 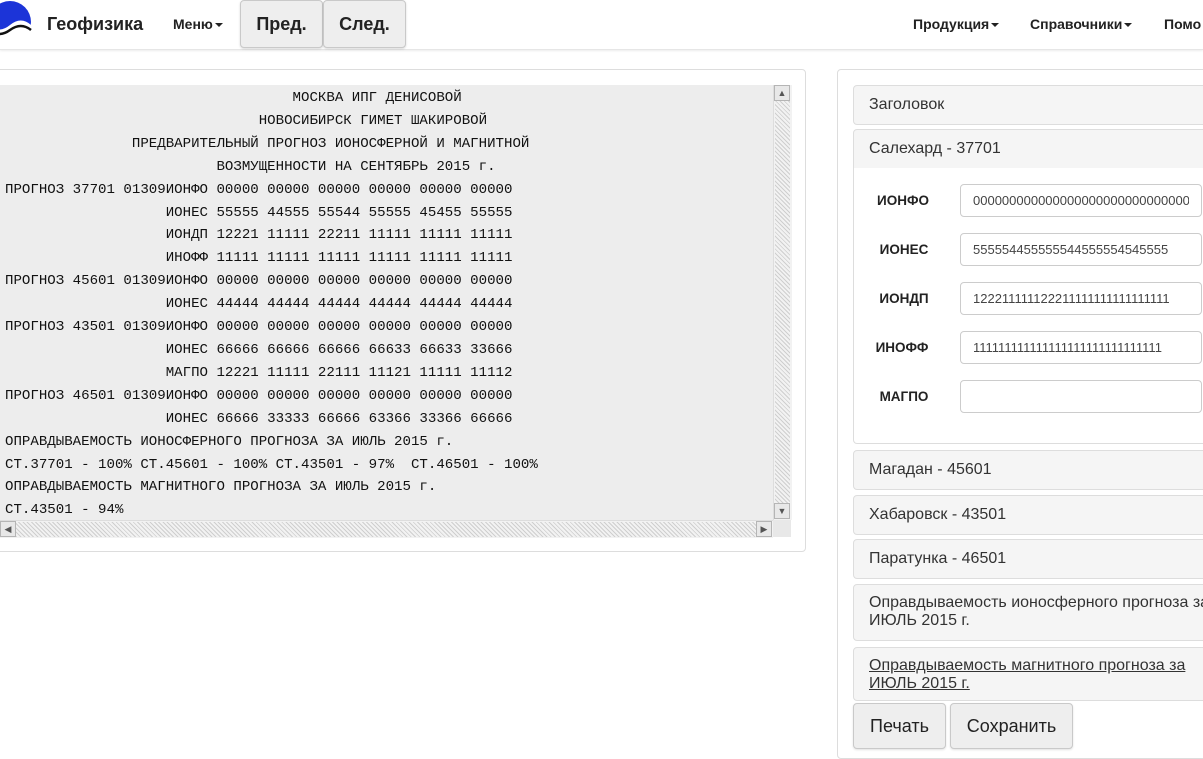 I want to click on save-button: Сохранить, so click(x=1011, y=726).